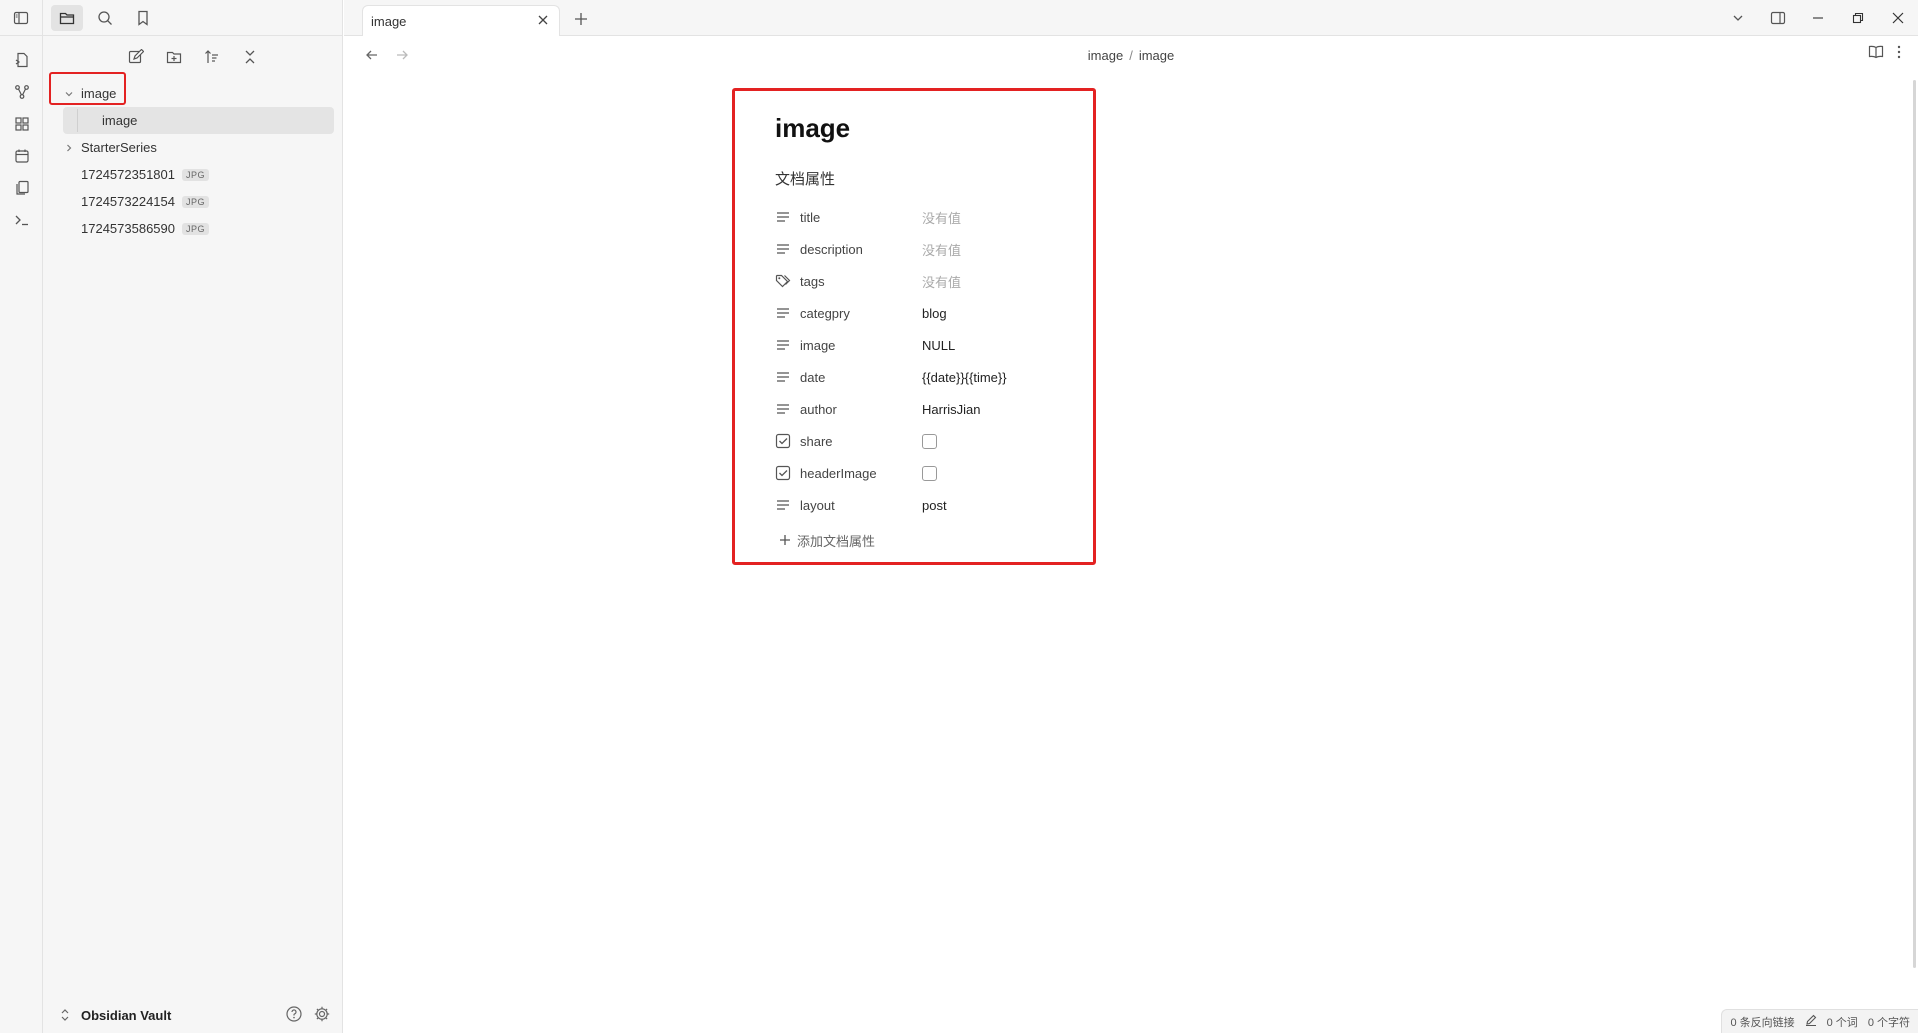  What do you see at coordinates (294, 1015) in the screenshot?
I see `help-icon` at bounding box center [294, 1015].